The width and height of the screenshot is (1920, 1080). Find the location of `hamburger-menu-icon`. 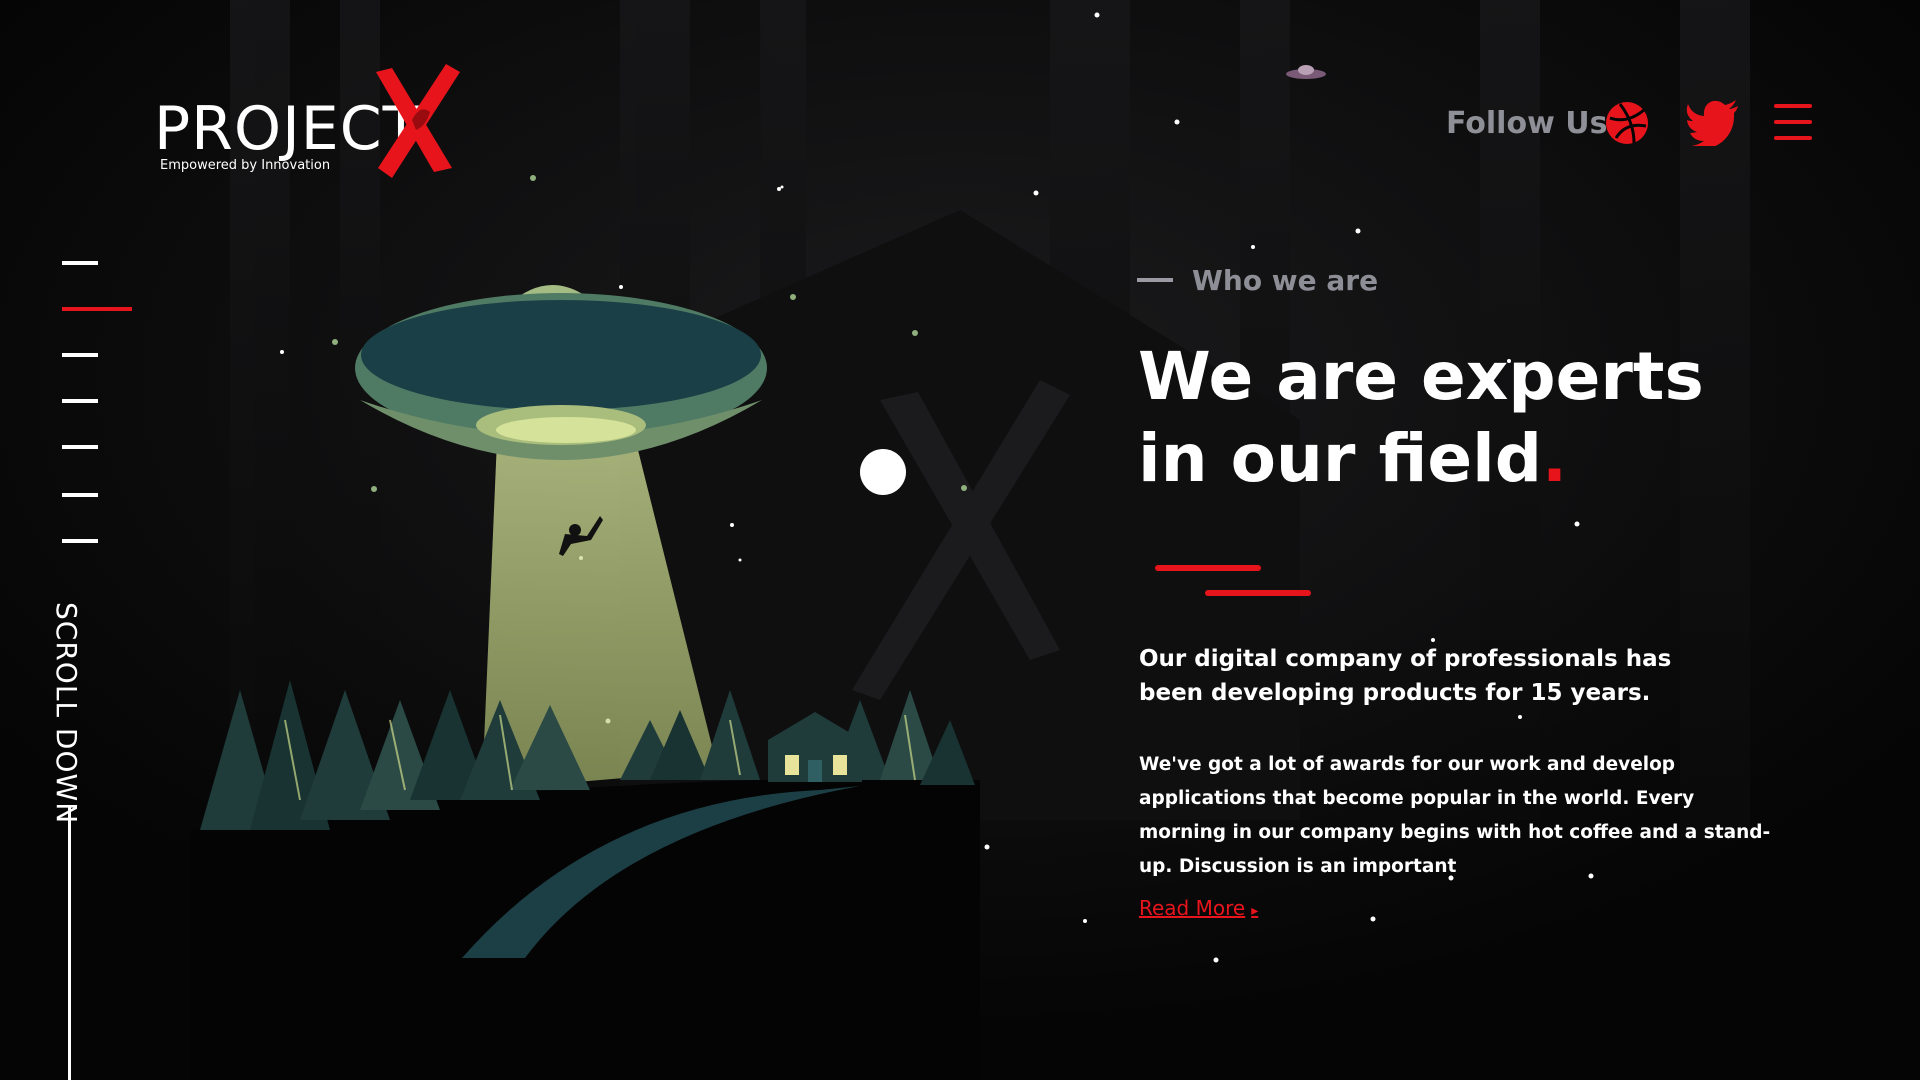

hamburger-menu-icon is located at coordinates (1793, 106).